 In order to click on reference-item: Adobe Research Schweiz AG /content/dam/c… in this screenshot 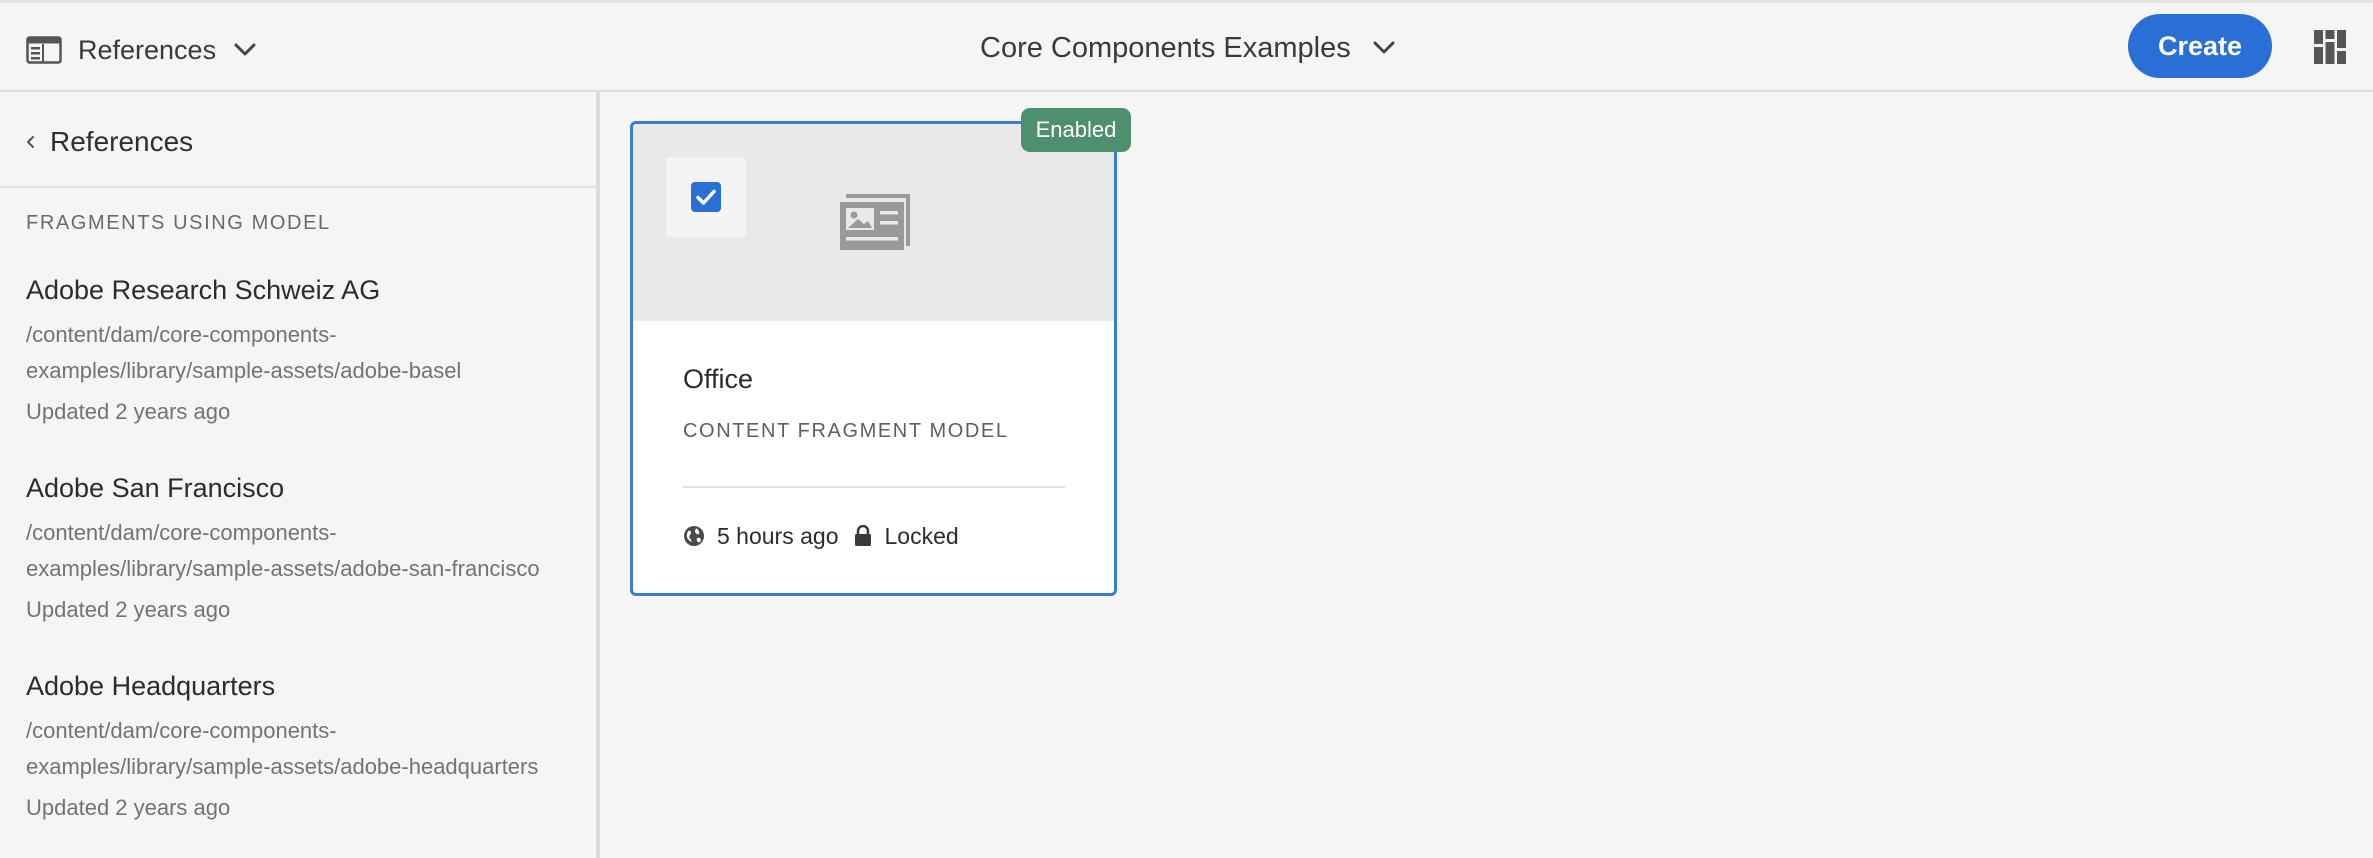, I will do `click(306, 351)`.